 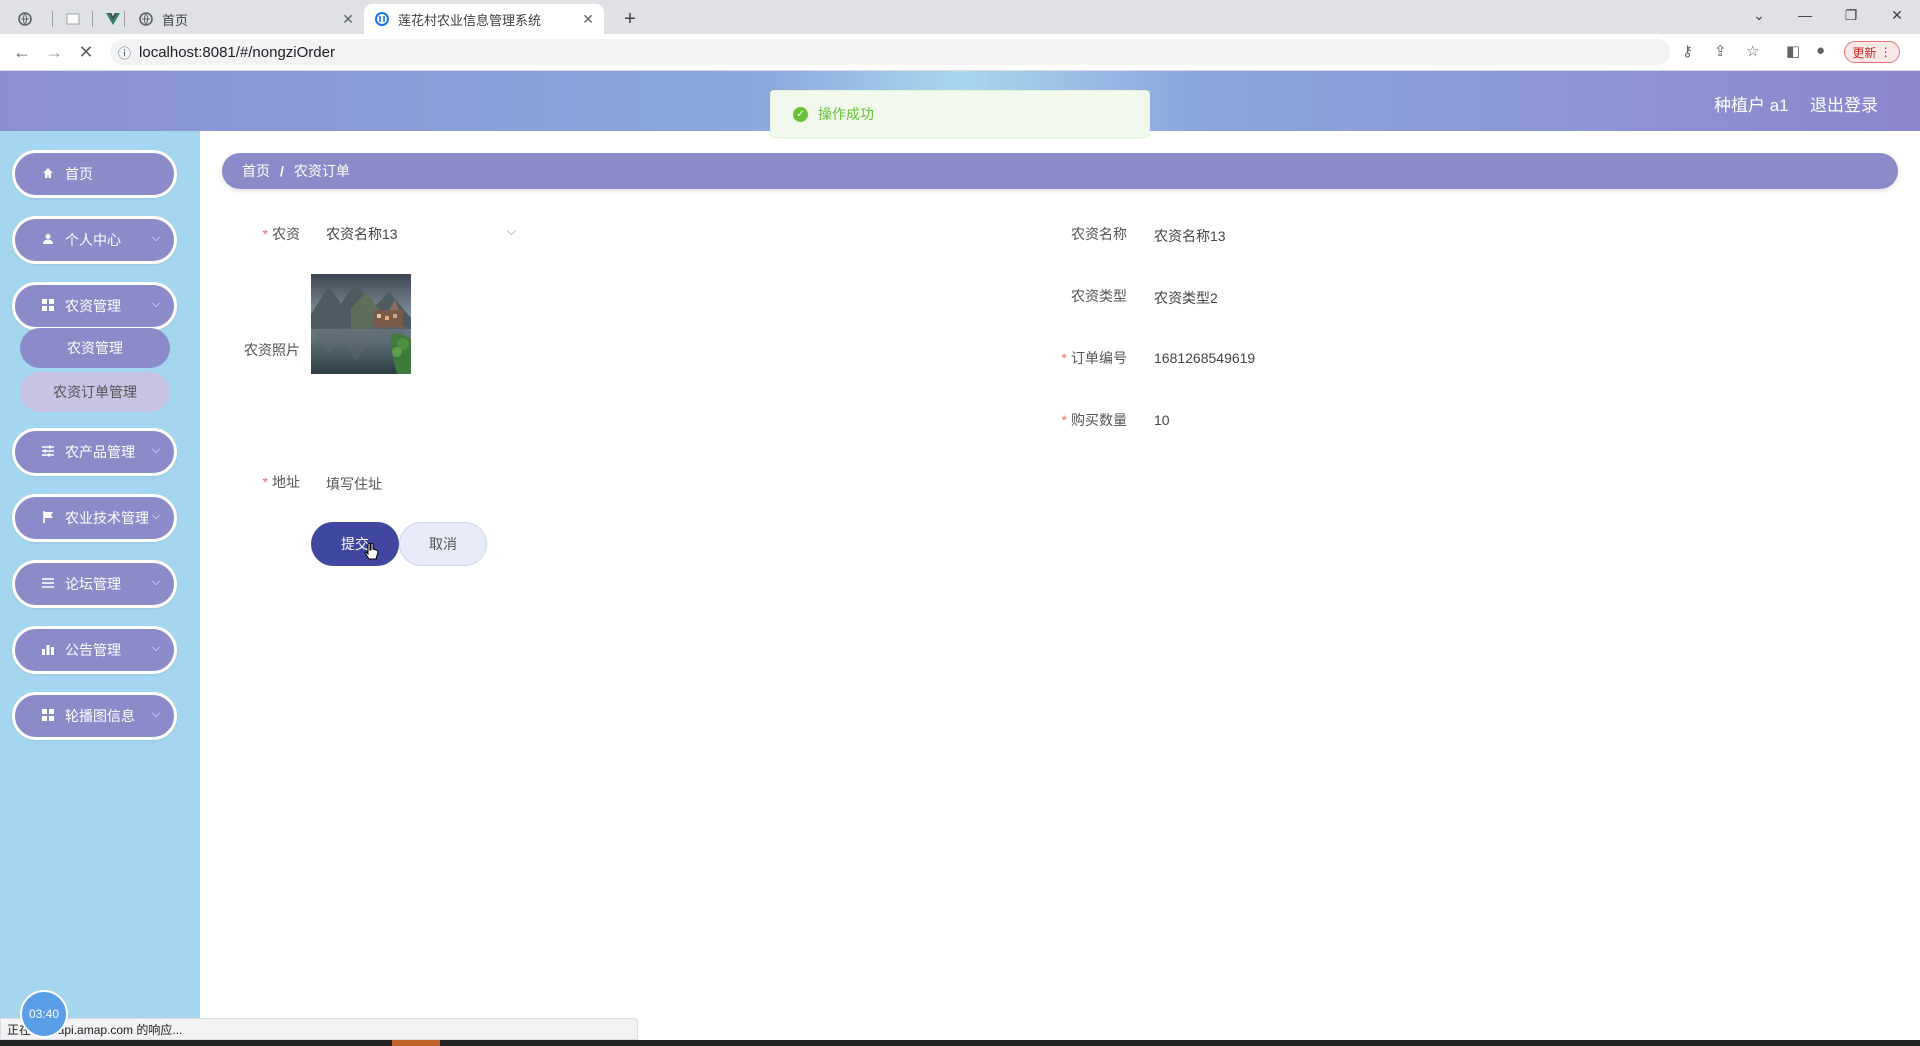 What do you see at coordinates (281, 482) in the screenshot?
I see `address-label: * 地址` at bounding box center [281, 482].